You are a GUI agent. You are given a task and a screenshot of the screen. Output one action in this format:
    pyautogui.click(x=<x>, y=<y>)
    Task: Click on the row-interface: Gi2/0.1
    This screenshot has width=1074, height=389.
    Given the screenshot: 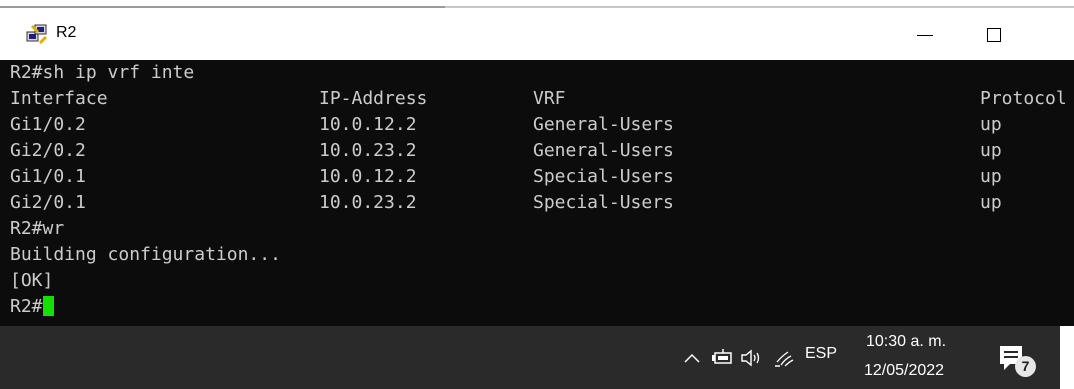 What is the action you would take?
    pyautogui.click(x=48, y=202)
    